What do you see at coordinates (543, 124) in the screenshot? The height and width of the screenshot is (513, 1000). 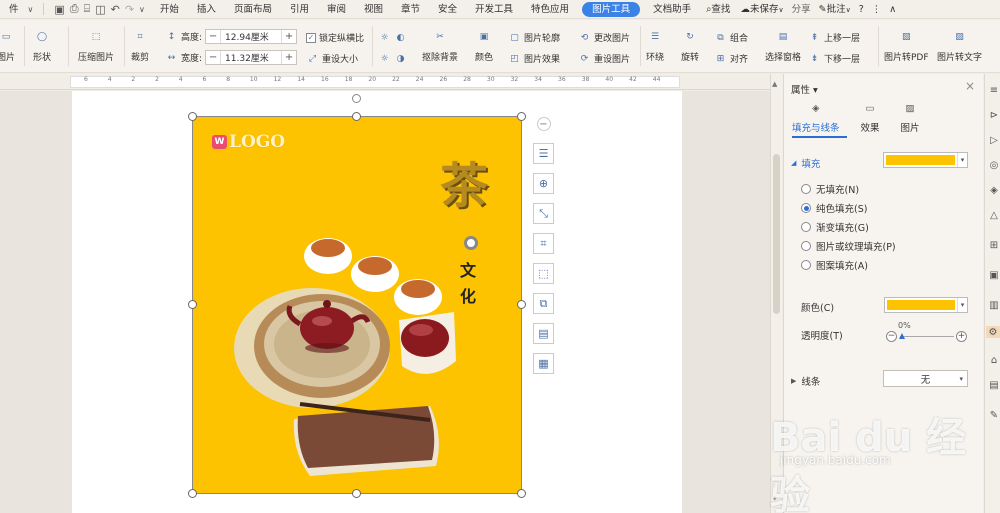 I see `collapse-toolbar-icon: −` at bounding box center [543, 124].